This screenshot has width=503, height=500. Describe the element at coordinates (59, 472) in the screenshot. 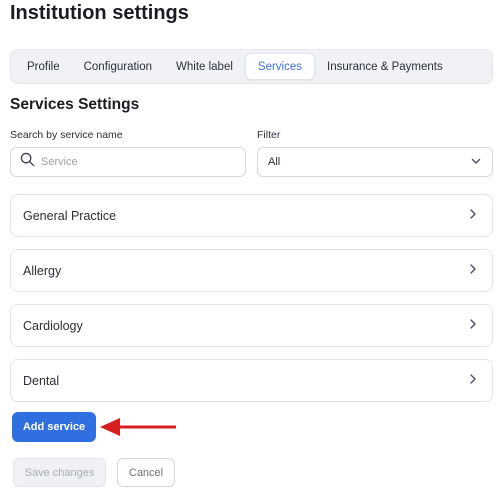

I see `save-changes-button: Save changes` at that location.